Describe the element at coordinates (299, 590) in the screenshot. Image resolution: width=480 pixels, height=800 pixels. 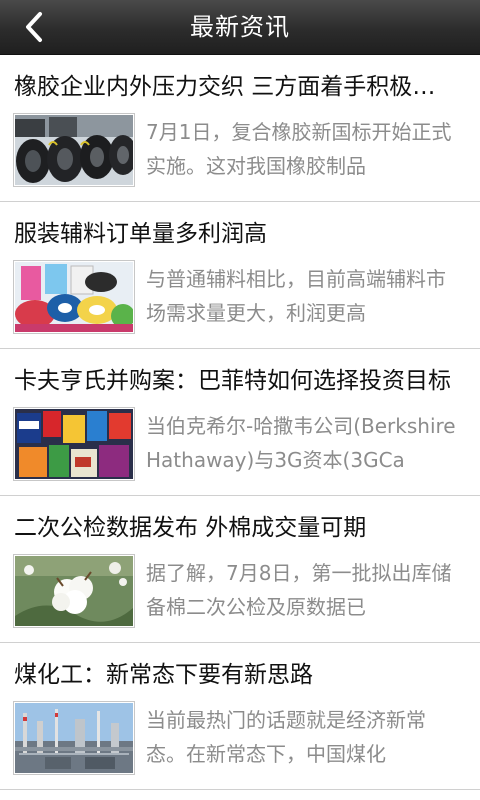
I see `news-summary: 据了解，7月8日，第一批拟出库储备棉二次公检及原数据已` at that location.